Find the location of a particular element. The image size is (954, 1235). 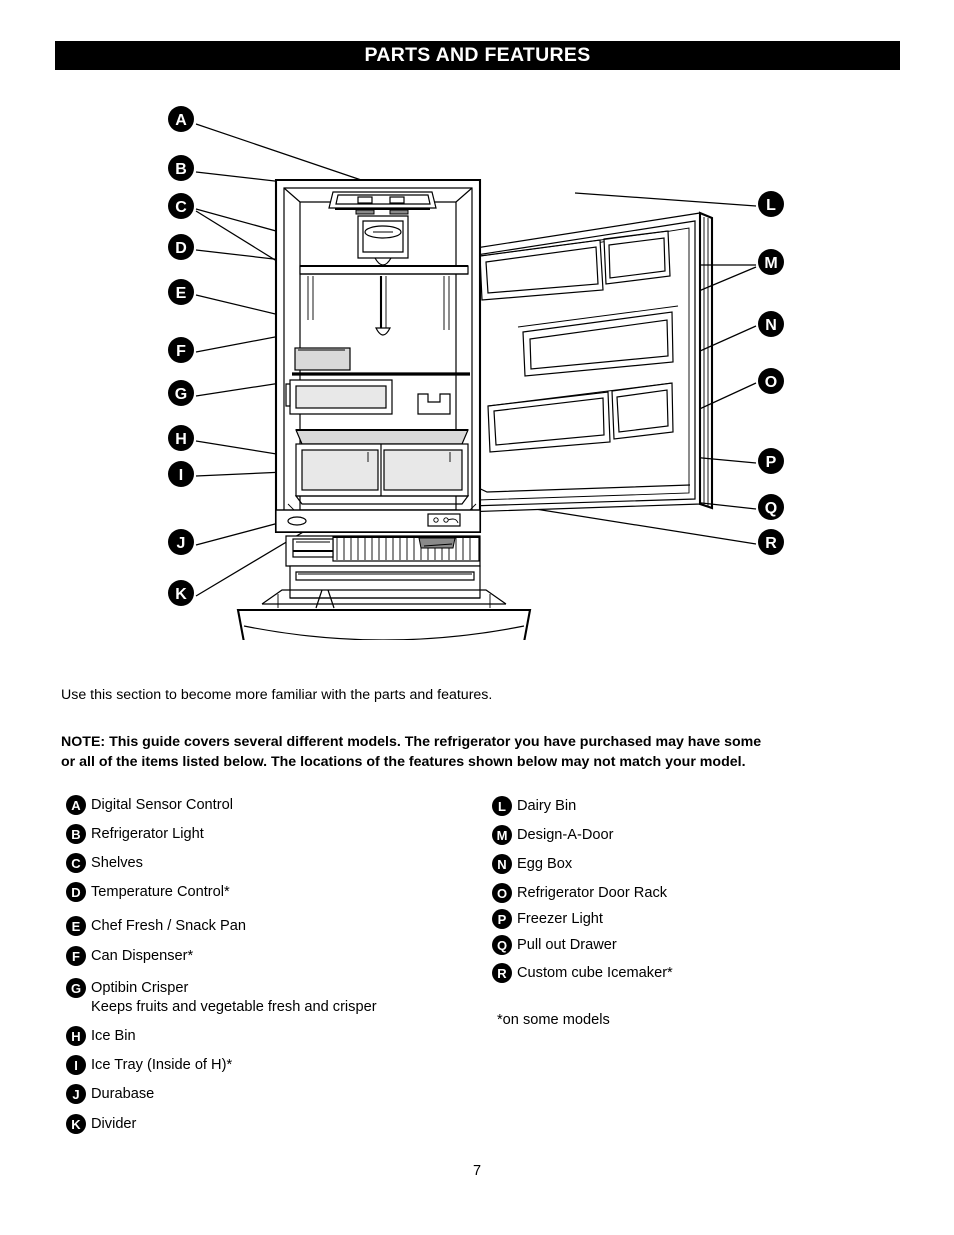

svg-text: E is located at coordinates (181, 293).